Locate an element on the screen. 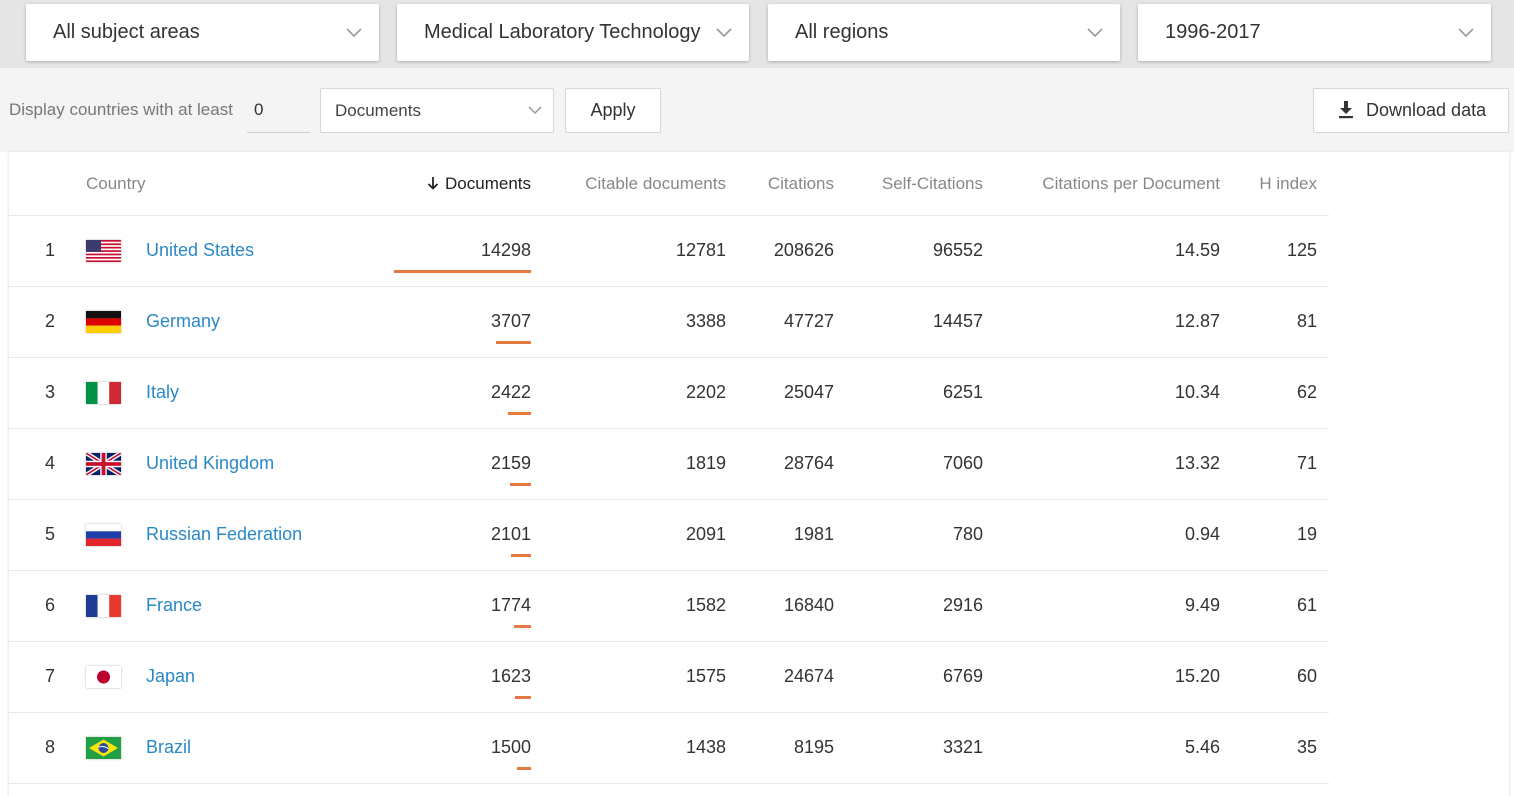 The width and height of the screenshot is (1514, 796). self-citations-value: 6251 is located at coordinates (962, 392).